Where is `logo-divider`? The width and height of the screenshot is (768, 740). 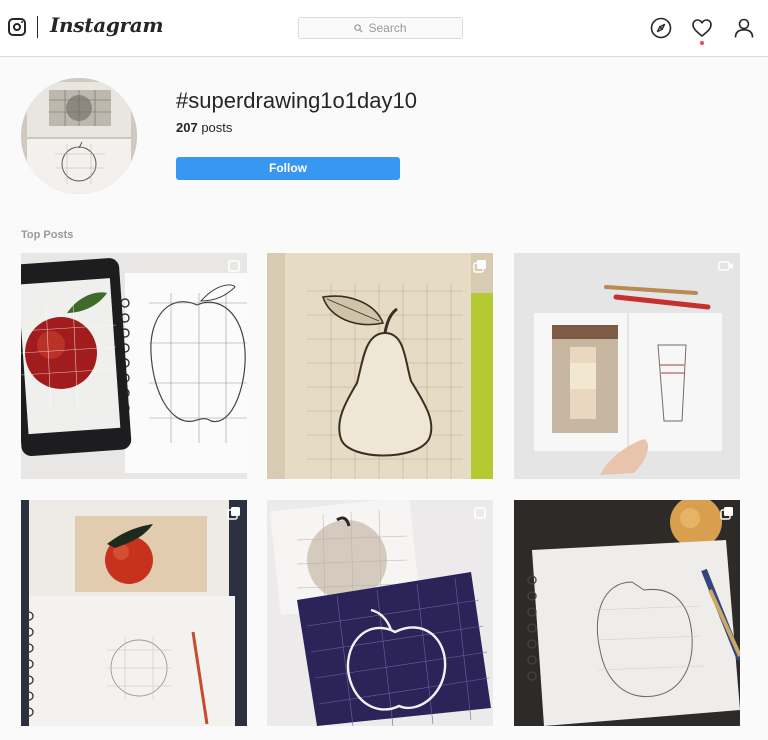
logo-divider is located at coordinates (37, 27).